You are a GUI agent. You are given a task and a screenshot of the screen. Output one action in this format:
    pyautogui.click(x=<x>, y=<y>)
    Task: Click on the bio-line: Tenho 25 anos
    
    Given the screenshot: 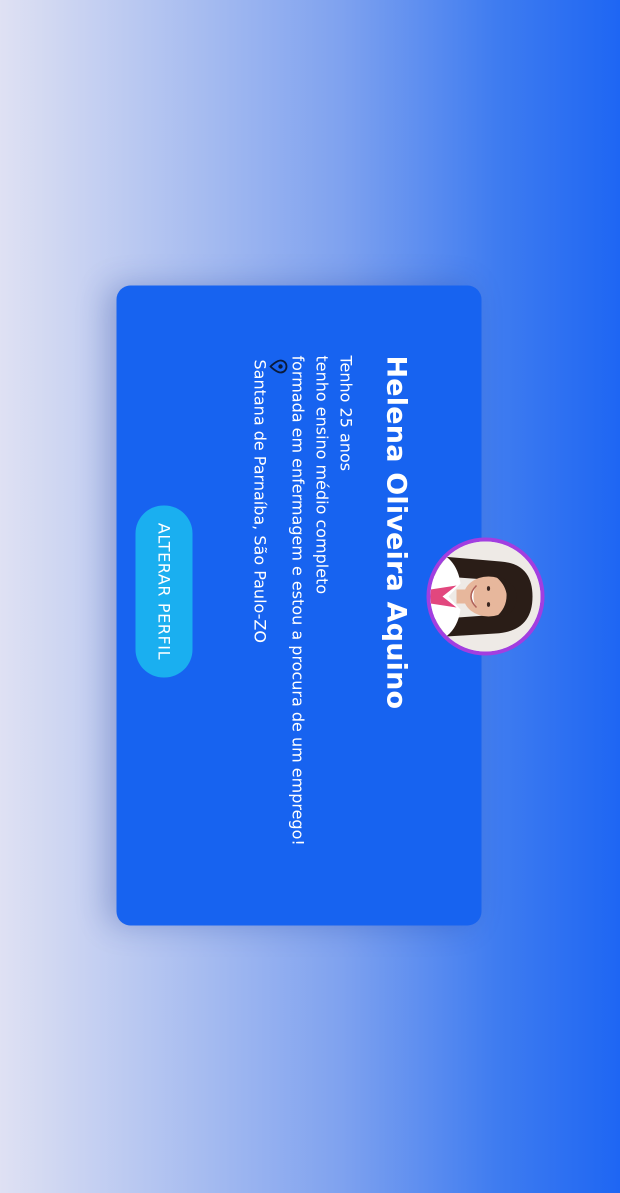 What is the action you would take?
    pyautogui.click(x=346, y=413)
    